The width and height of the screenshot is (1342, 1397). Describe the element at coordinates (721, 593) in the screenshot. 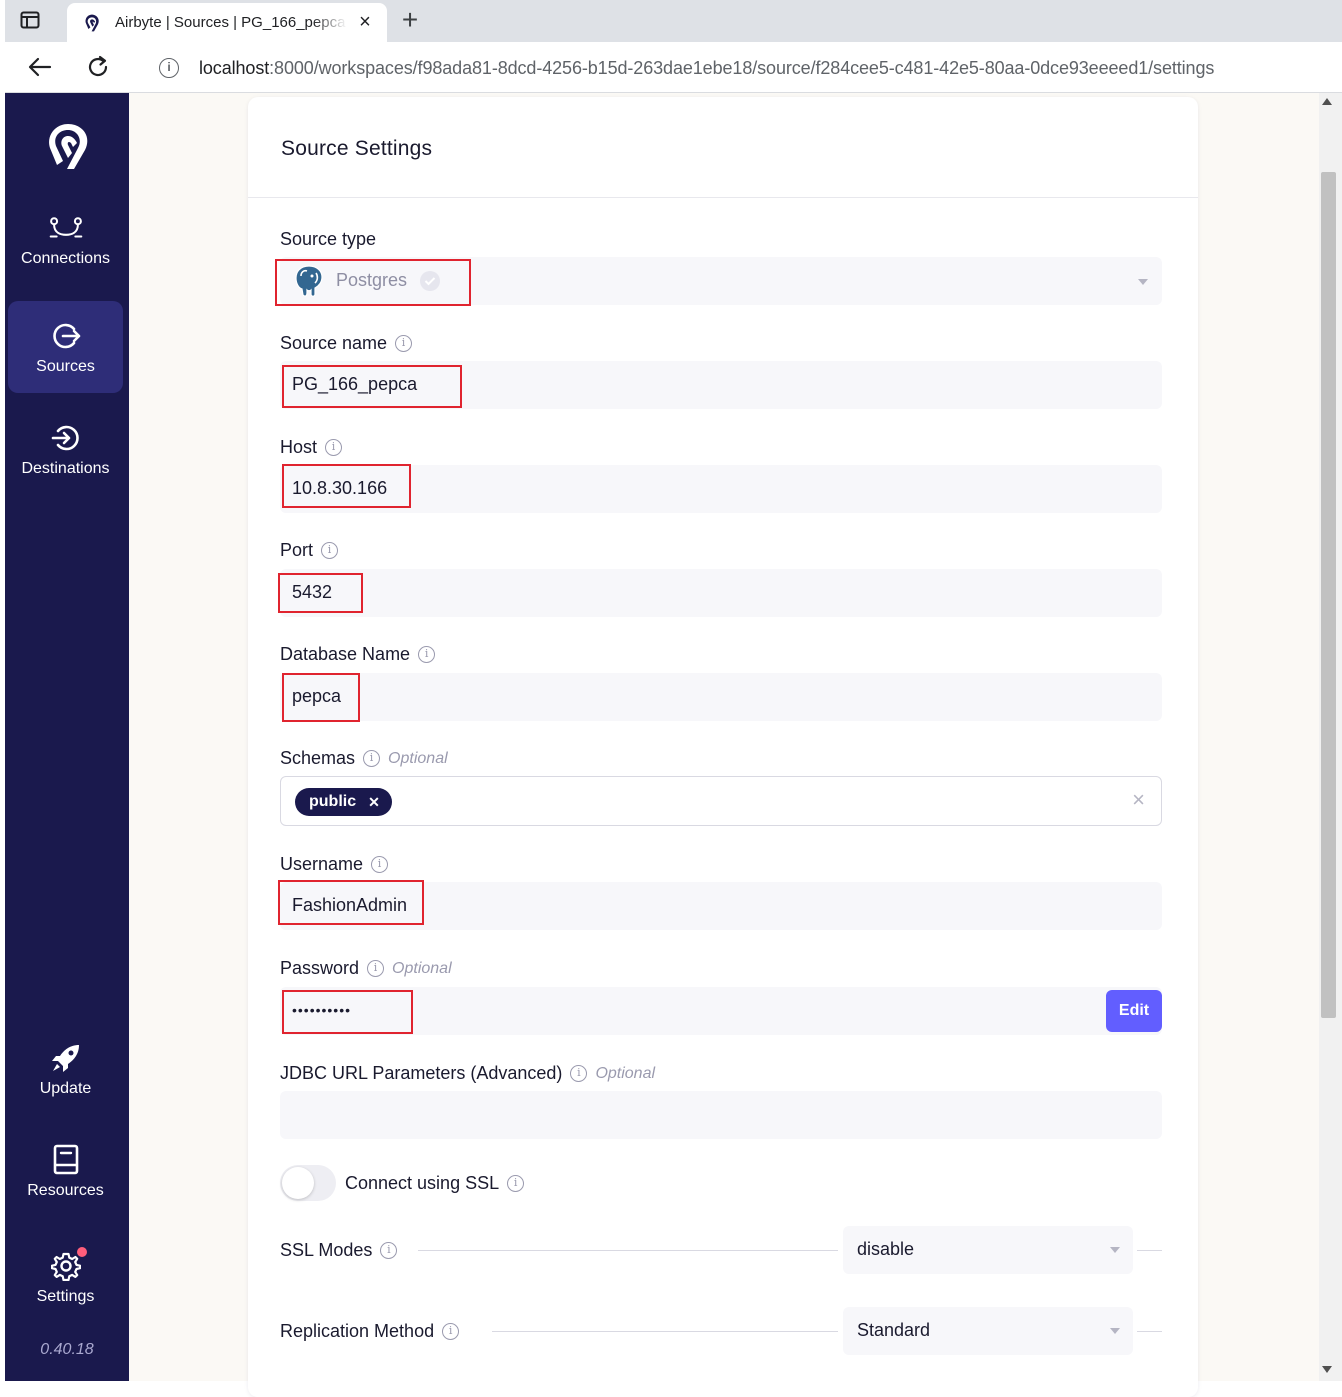

I see `port-input: 5432` at that location.